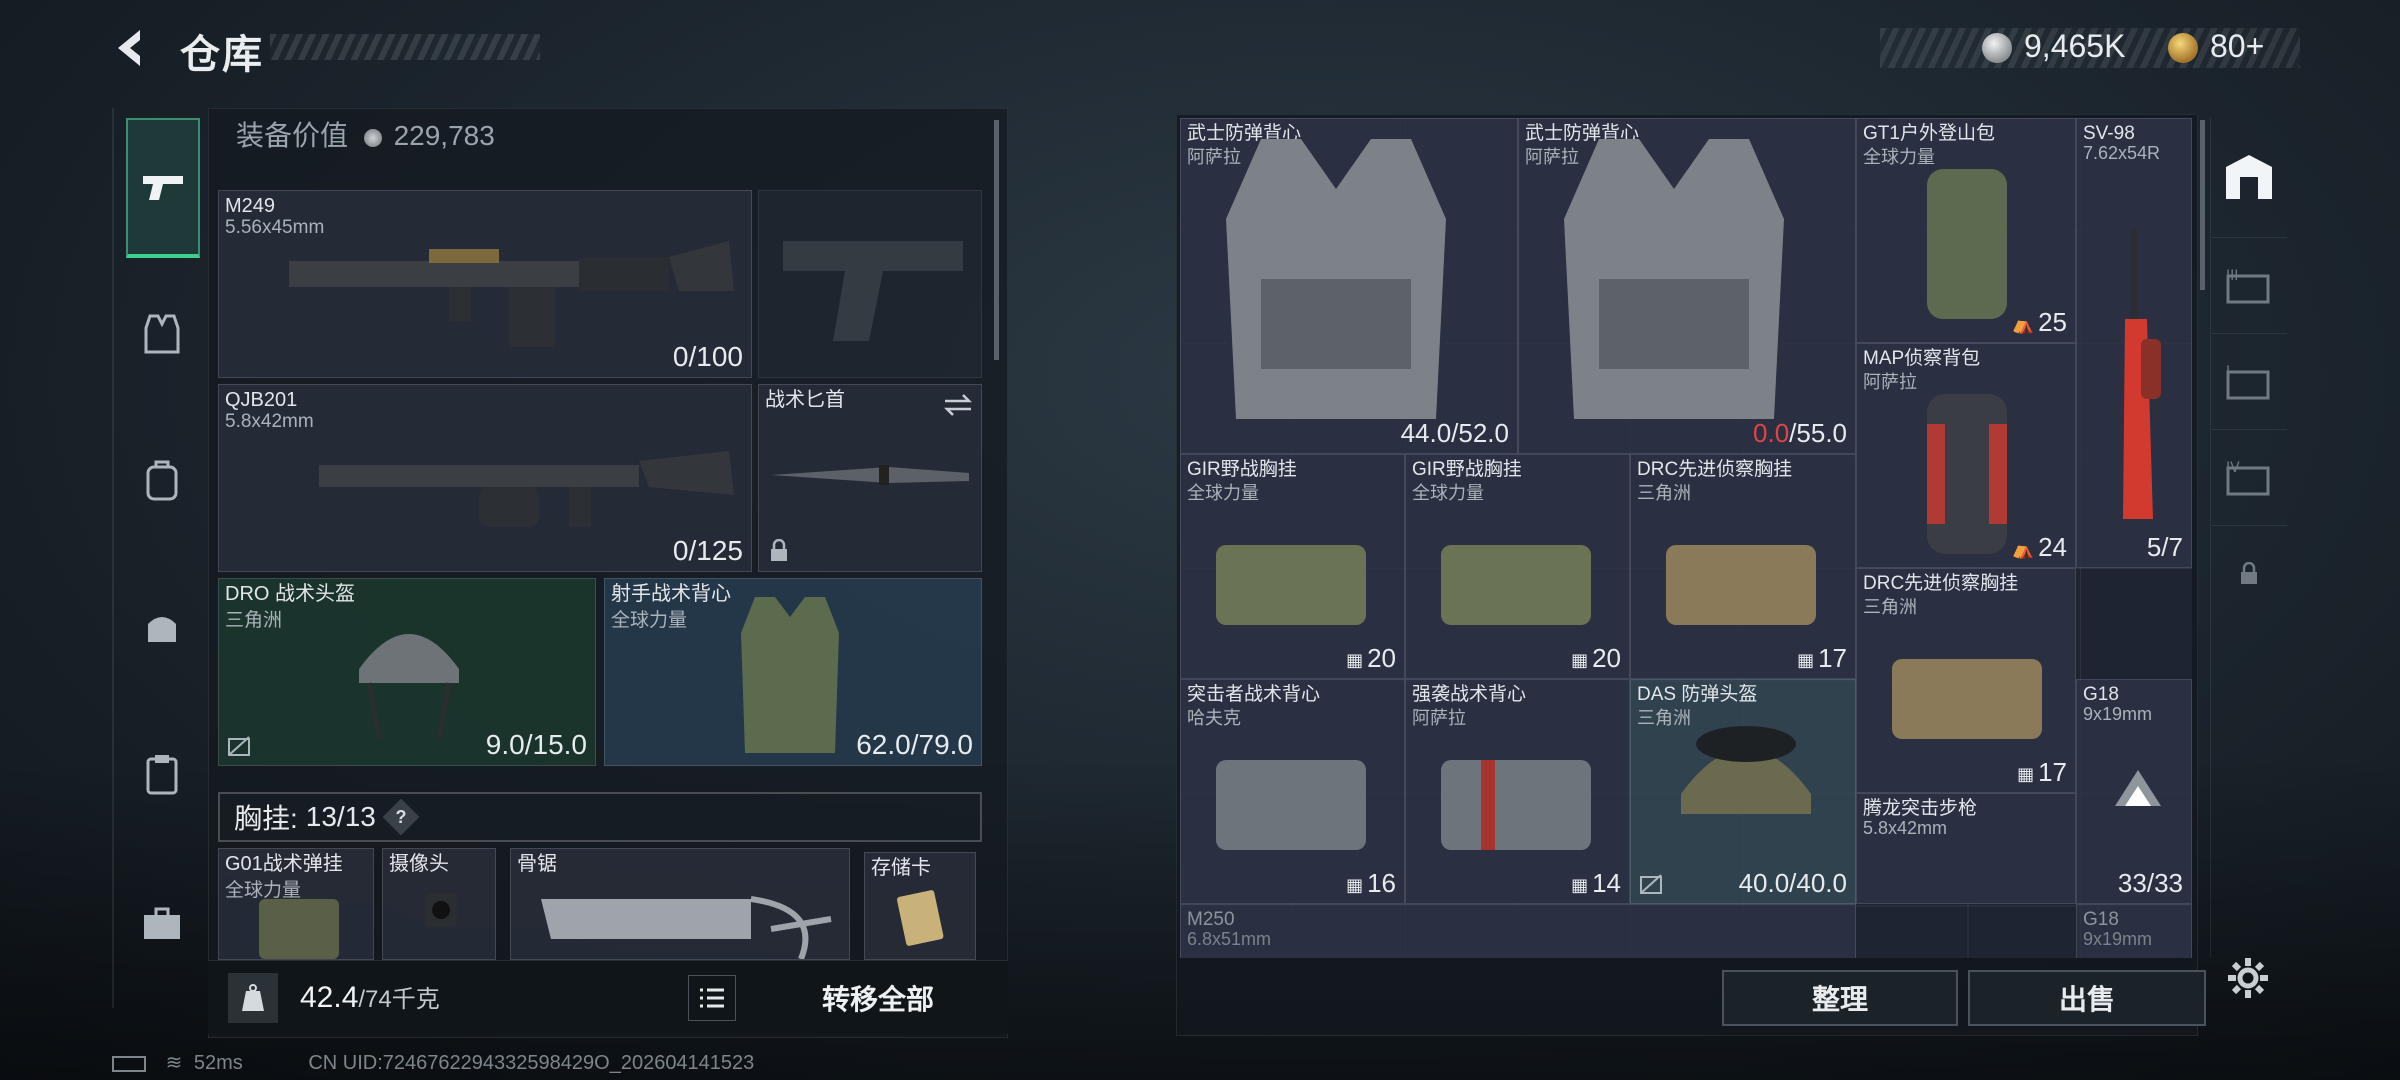 Image resolution: width=2400 pixels, height=1080 pixels. What do you see at coordinates (162, 774) in the screenshot?
I see `nav-items` at bounding box center [162, 774].